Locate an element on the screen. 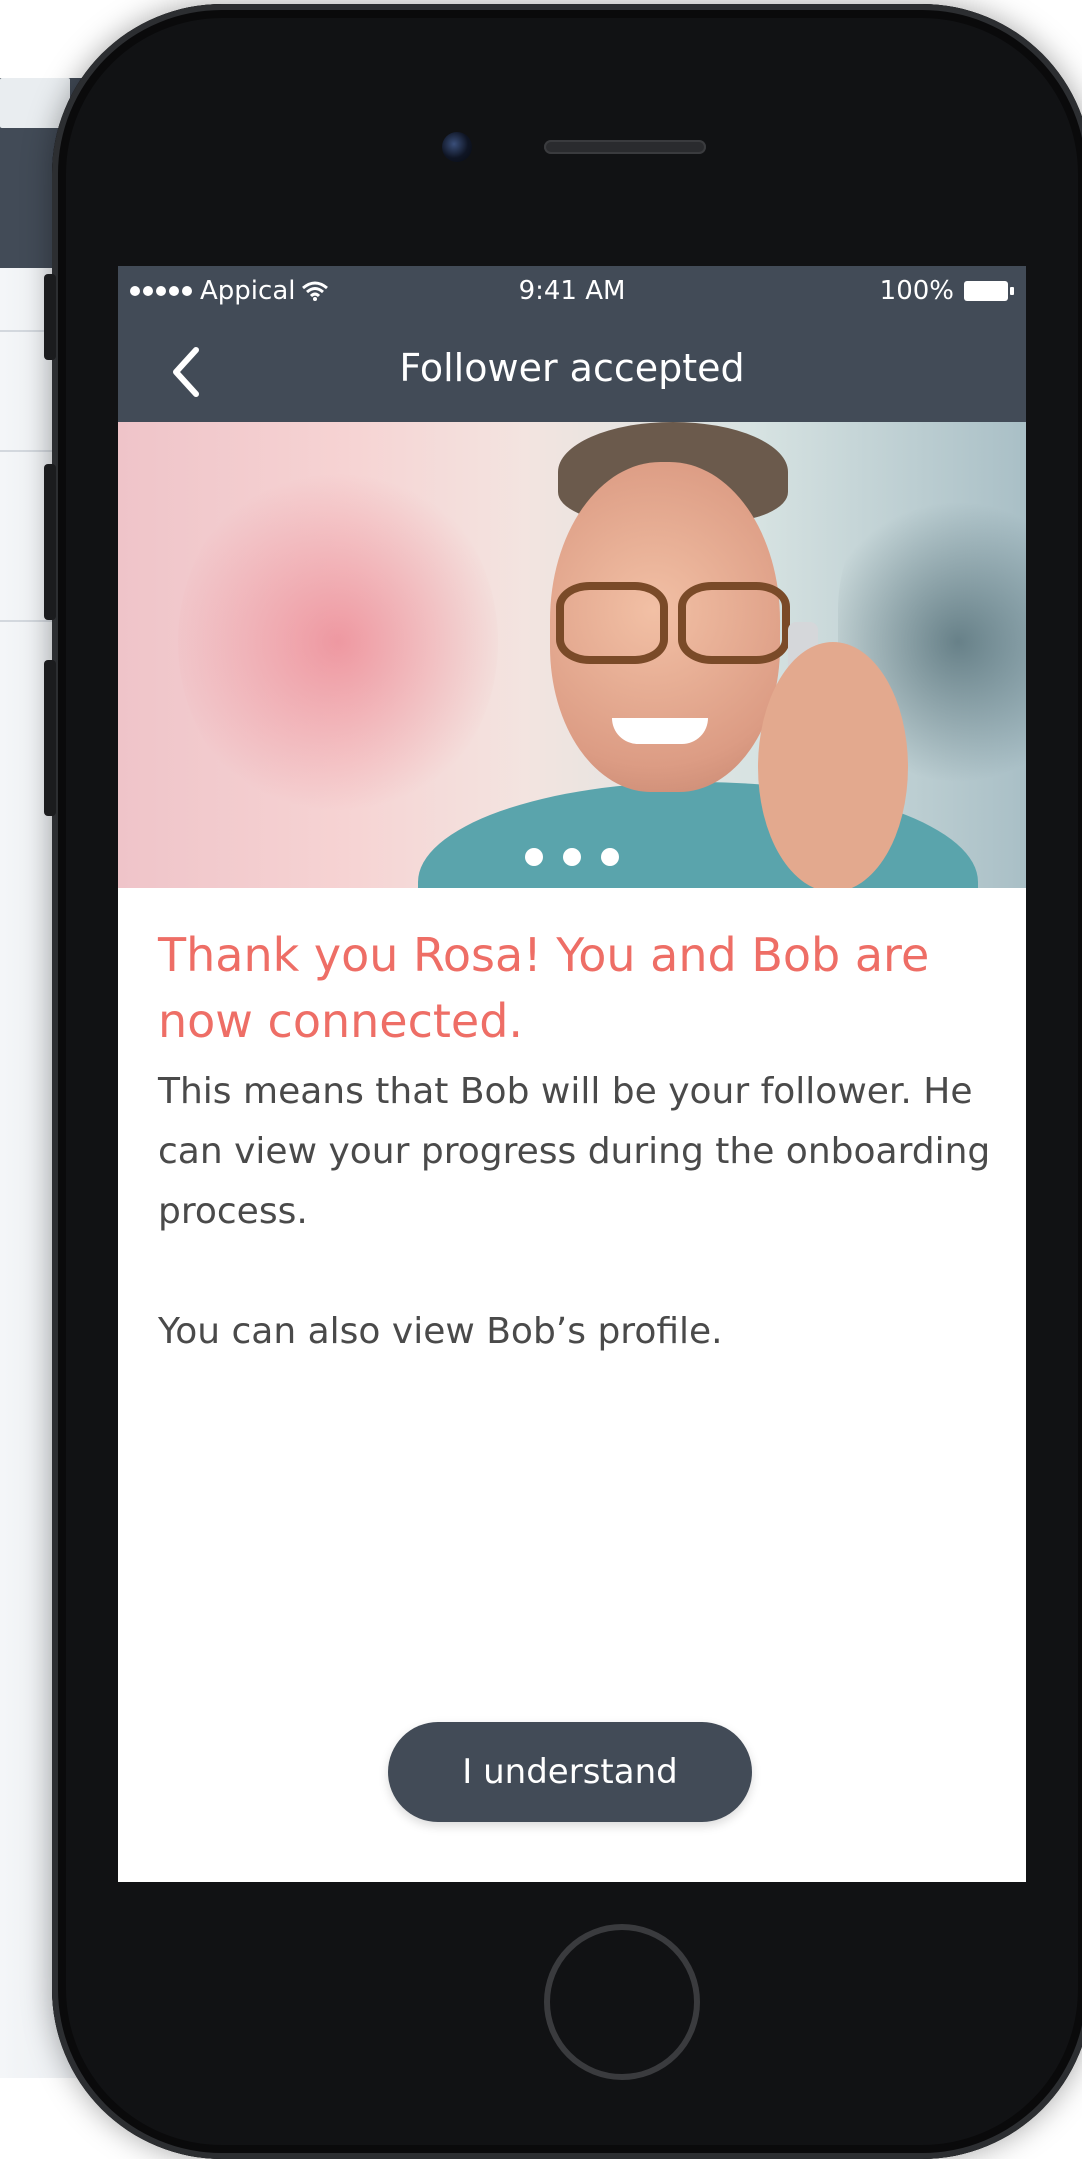  volume-down-button is located at coordinates (50, 738).